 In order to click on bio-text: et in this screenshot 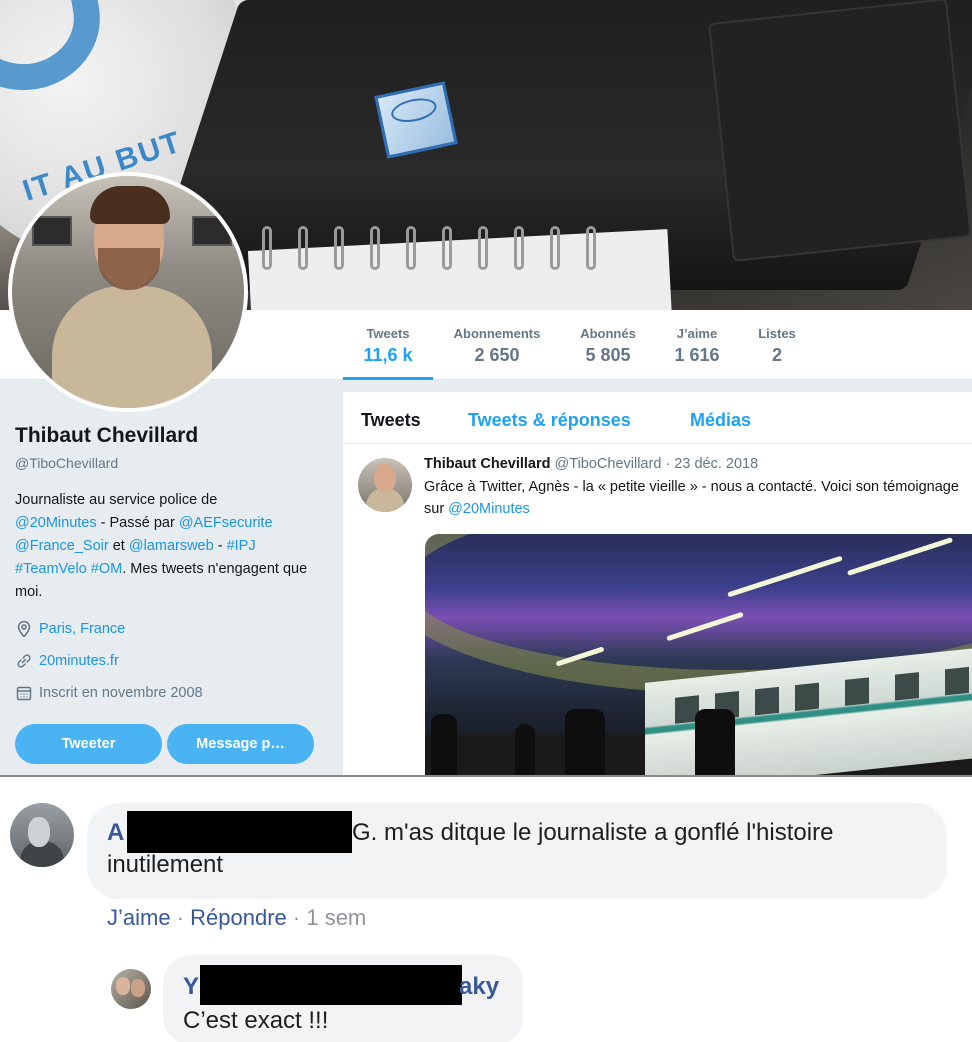, I will do `click(118, 546)`.